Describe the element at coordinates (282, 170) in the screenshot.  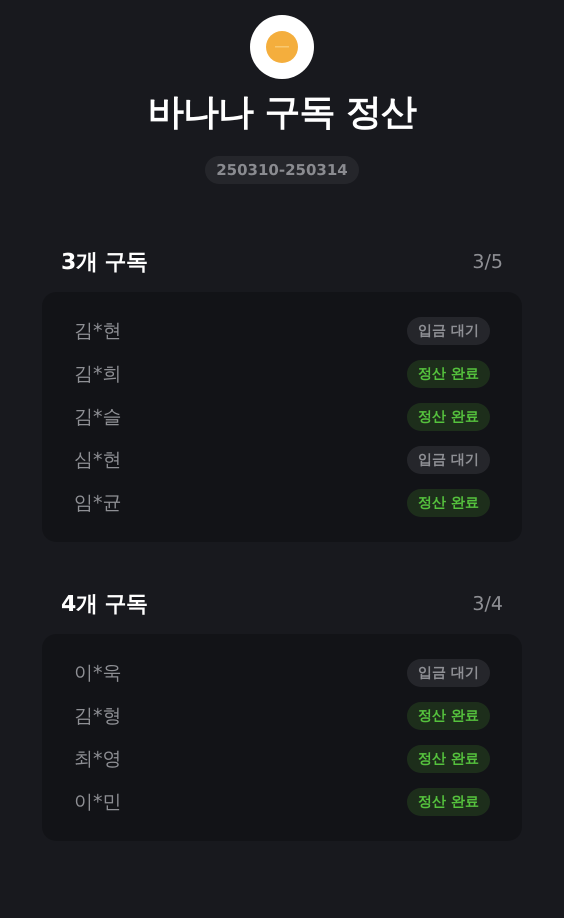
I see `period-badge: 250310-250314` at that location.